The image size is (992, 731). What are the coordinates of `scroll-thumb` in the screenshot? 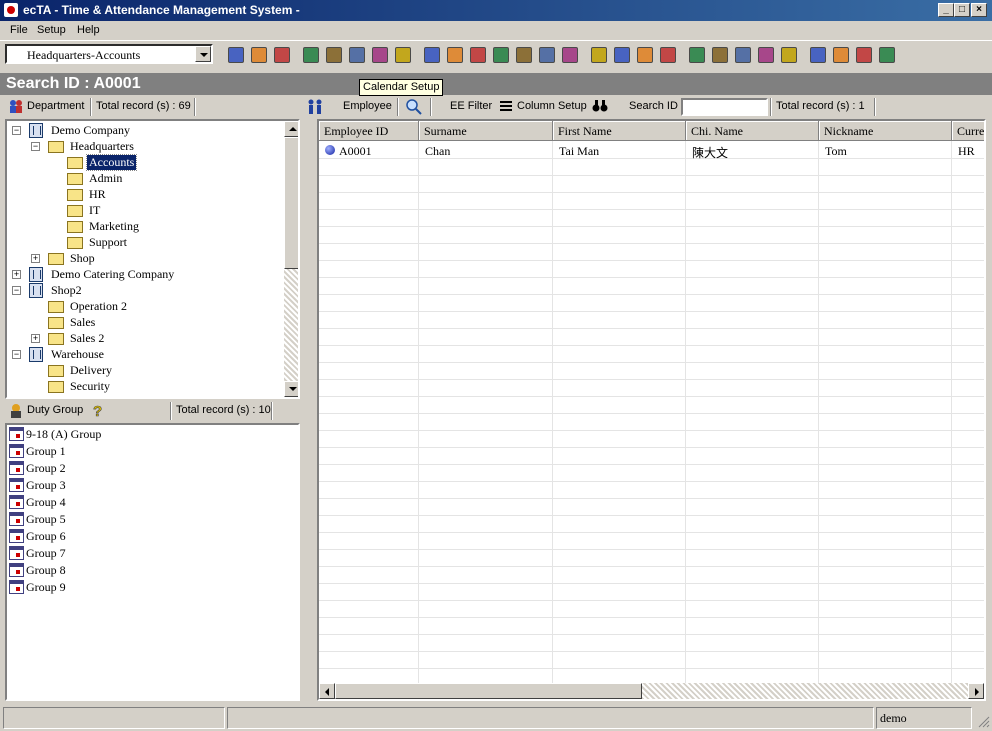 It's located at (291, 203).